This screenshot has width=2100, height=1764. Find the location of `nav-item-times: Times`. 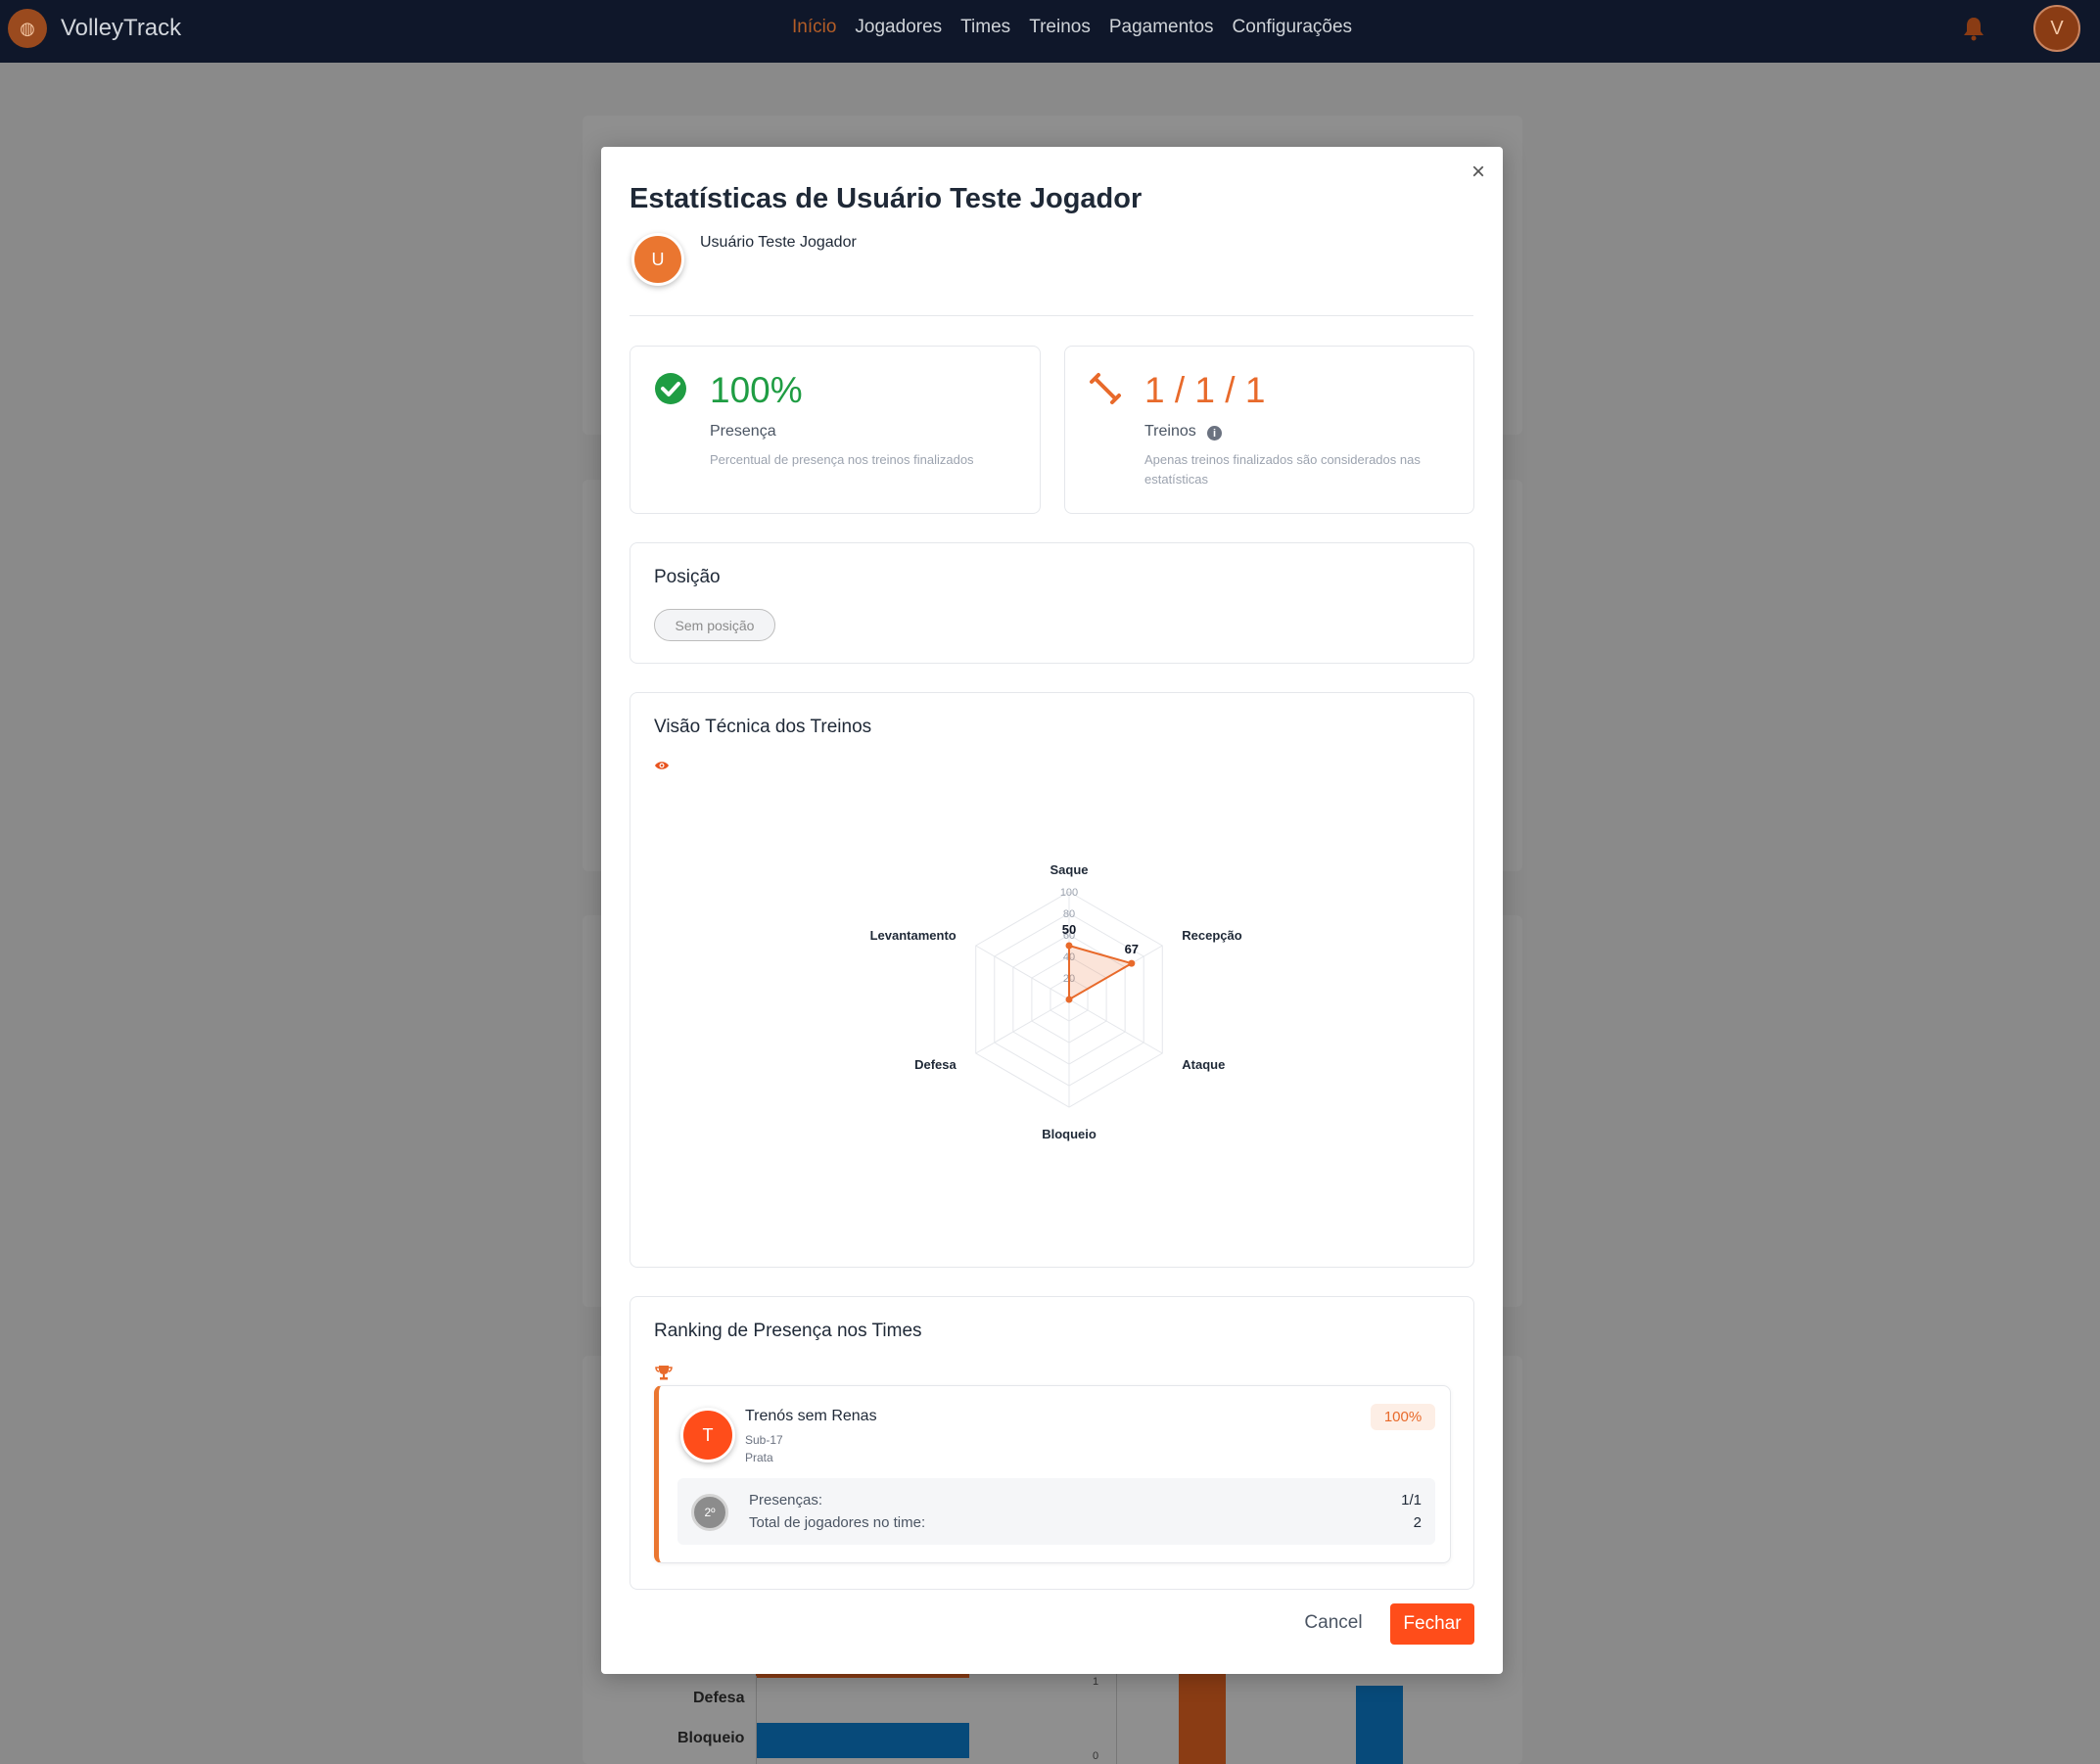

nav-item-times: Times is located at coordinates (985, 27).